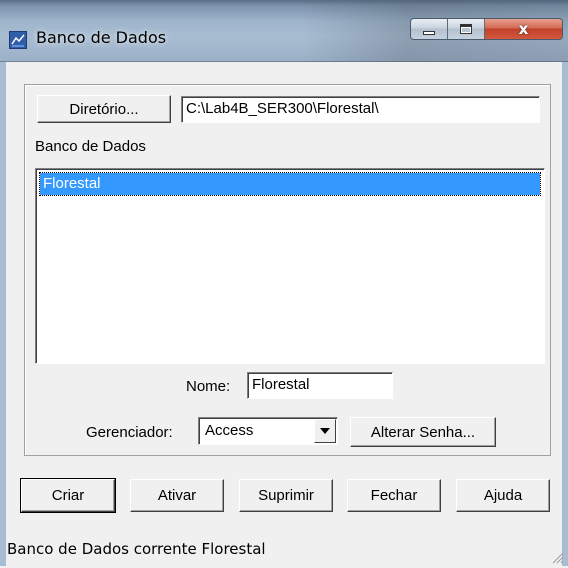  Describe the element at coordinates (429, 33) in the screenshot. I see `minimize-icon` at that location.